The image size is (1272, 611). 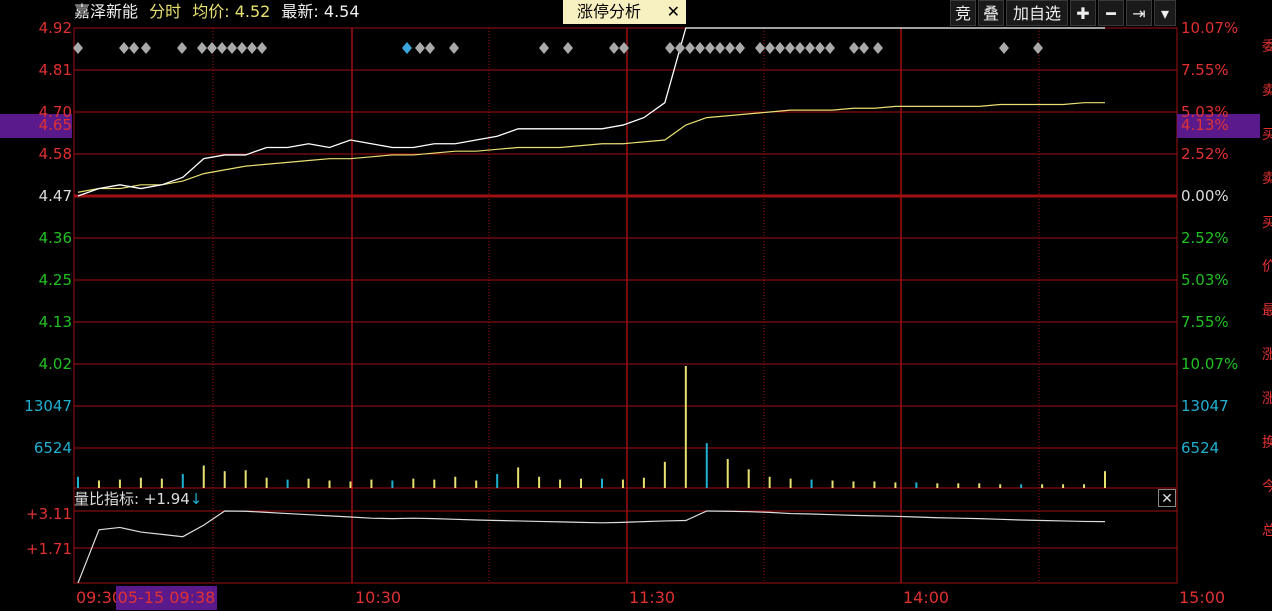 I want to click on side-panel-char: 委, so click(x=1267, y=47).